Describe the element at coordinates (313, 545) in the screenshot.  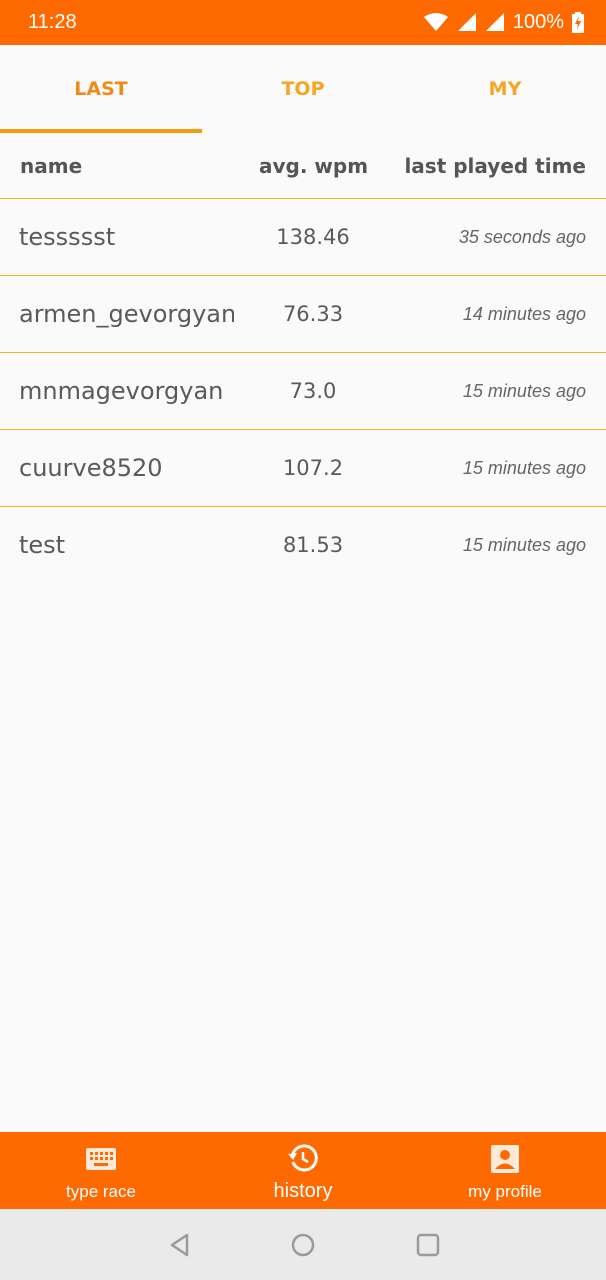
I see `player-wpm: 81.53` at that location.